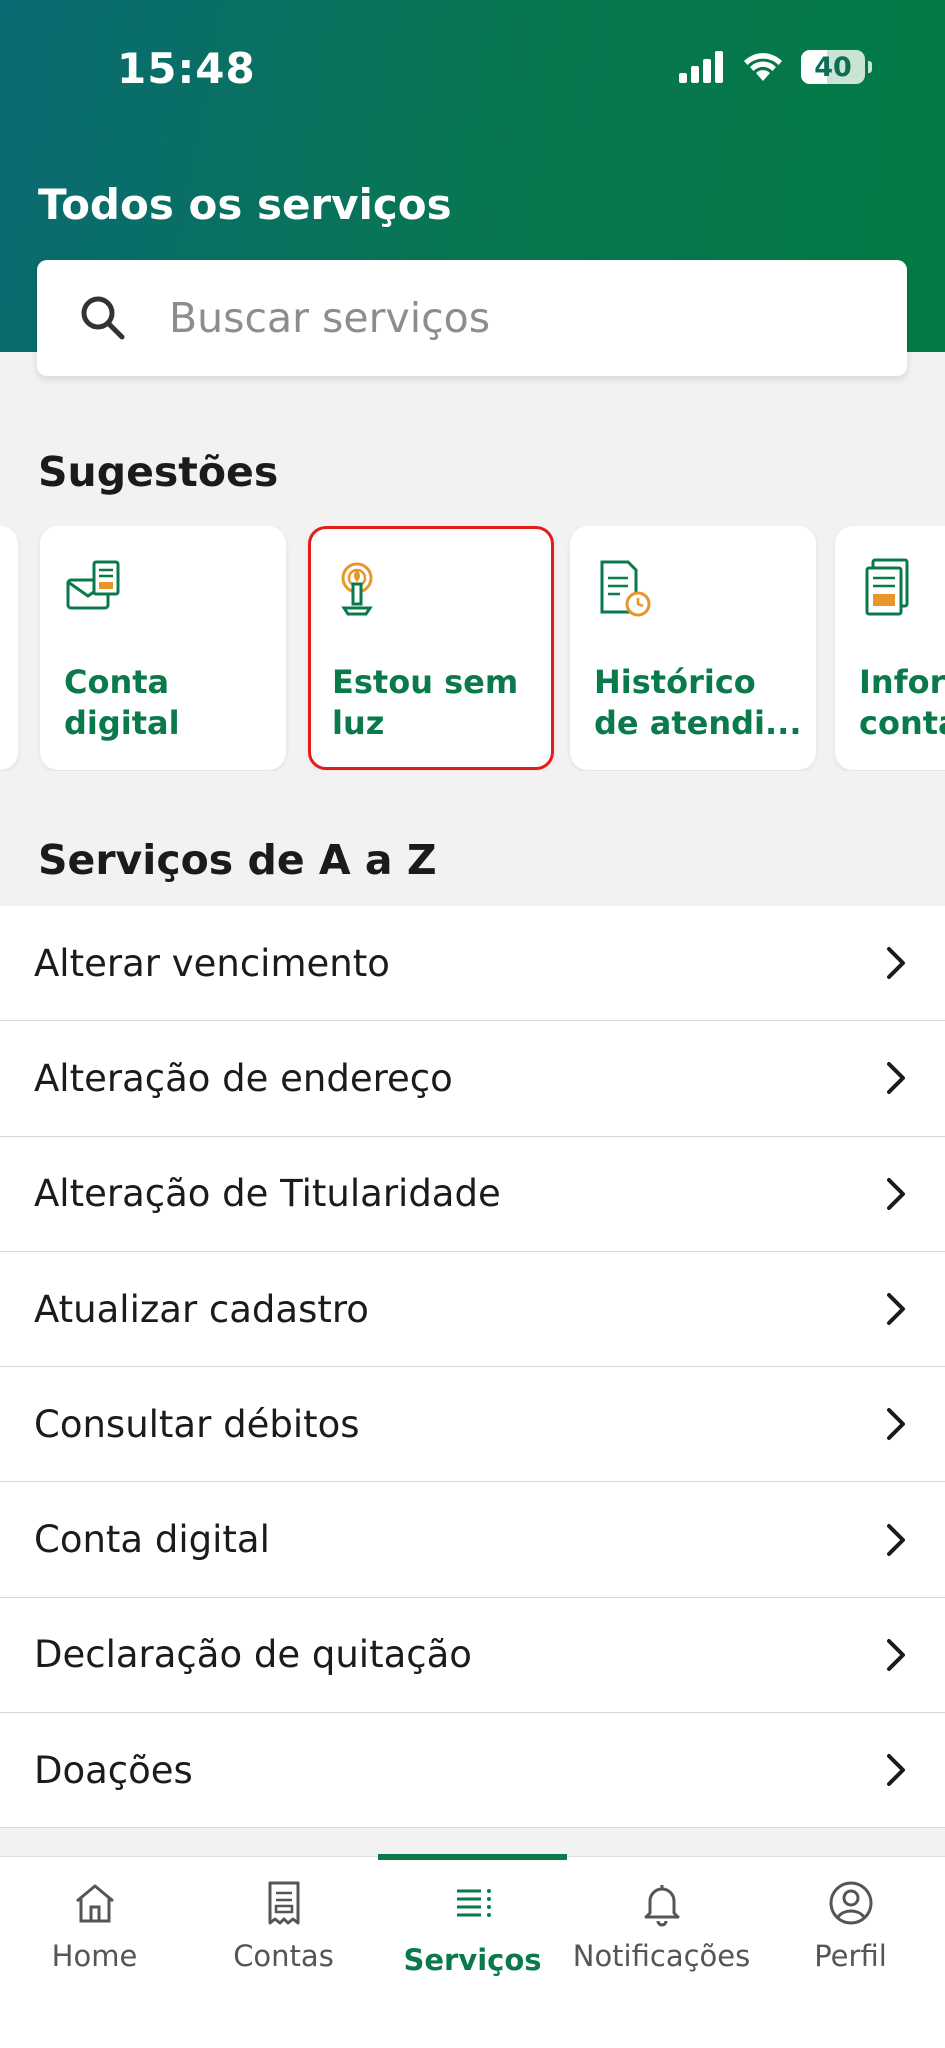  What do you see at coordinates (625, 588) in the screenshot?
I see `document-clock-icon` at bounding box center [625, 588].